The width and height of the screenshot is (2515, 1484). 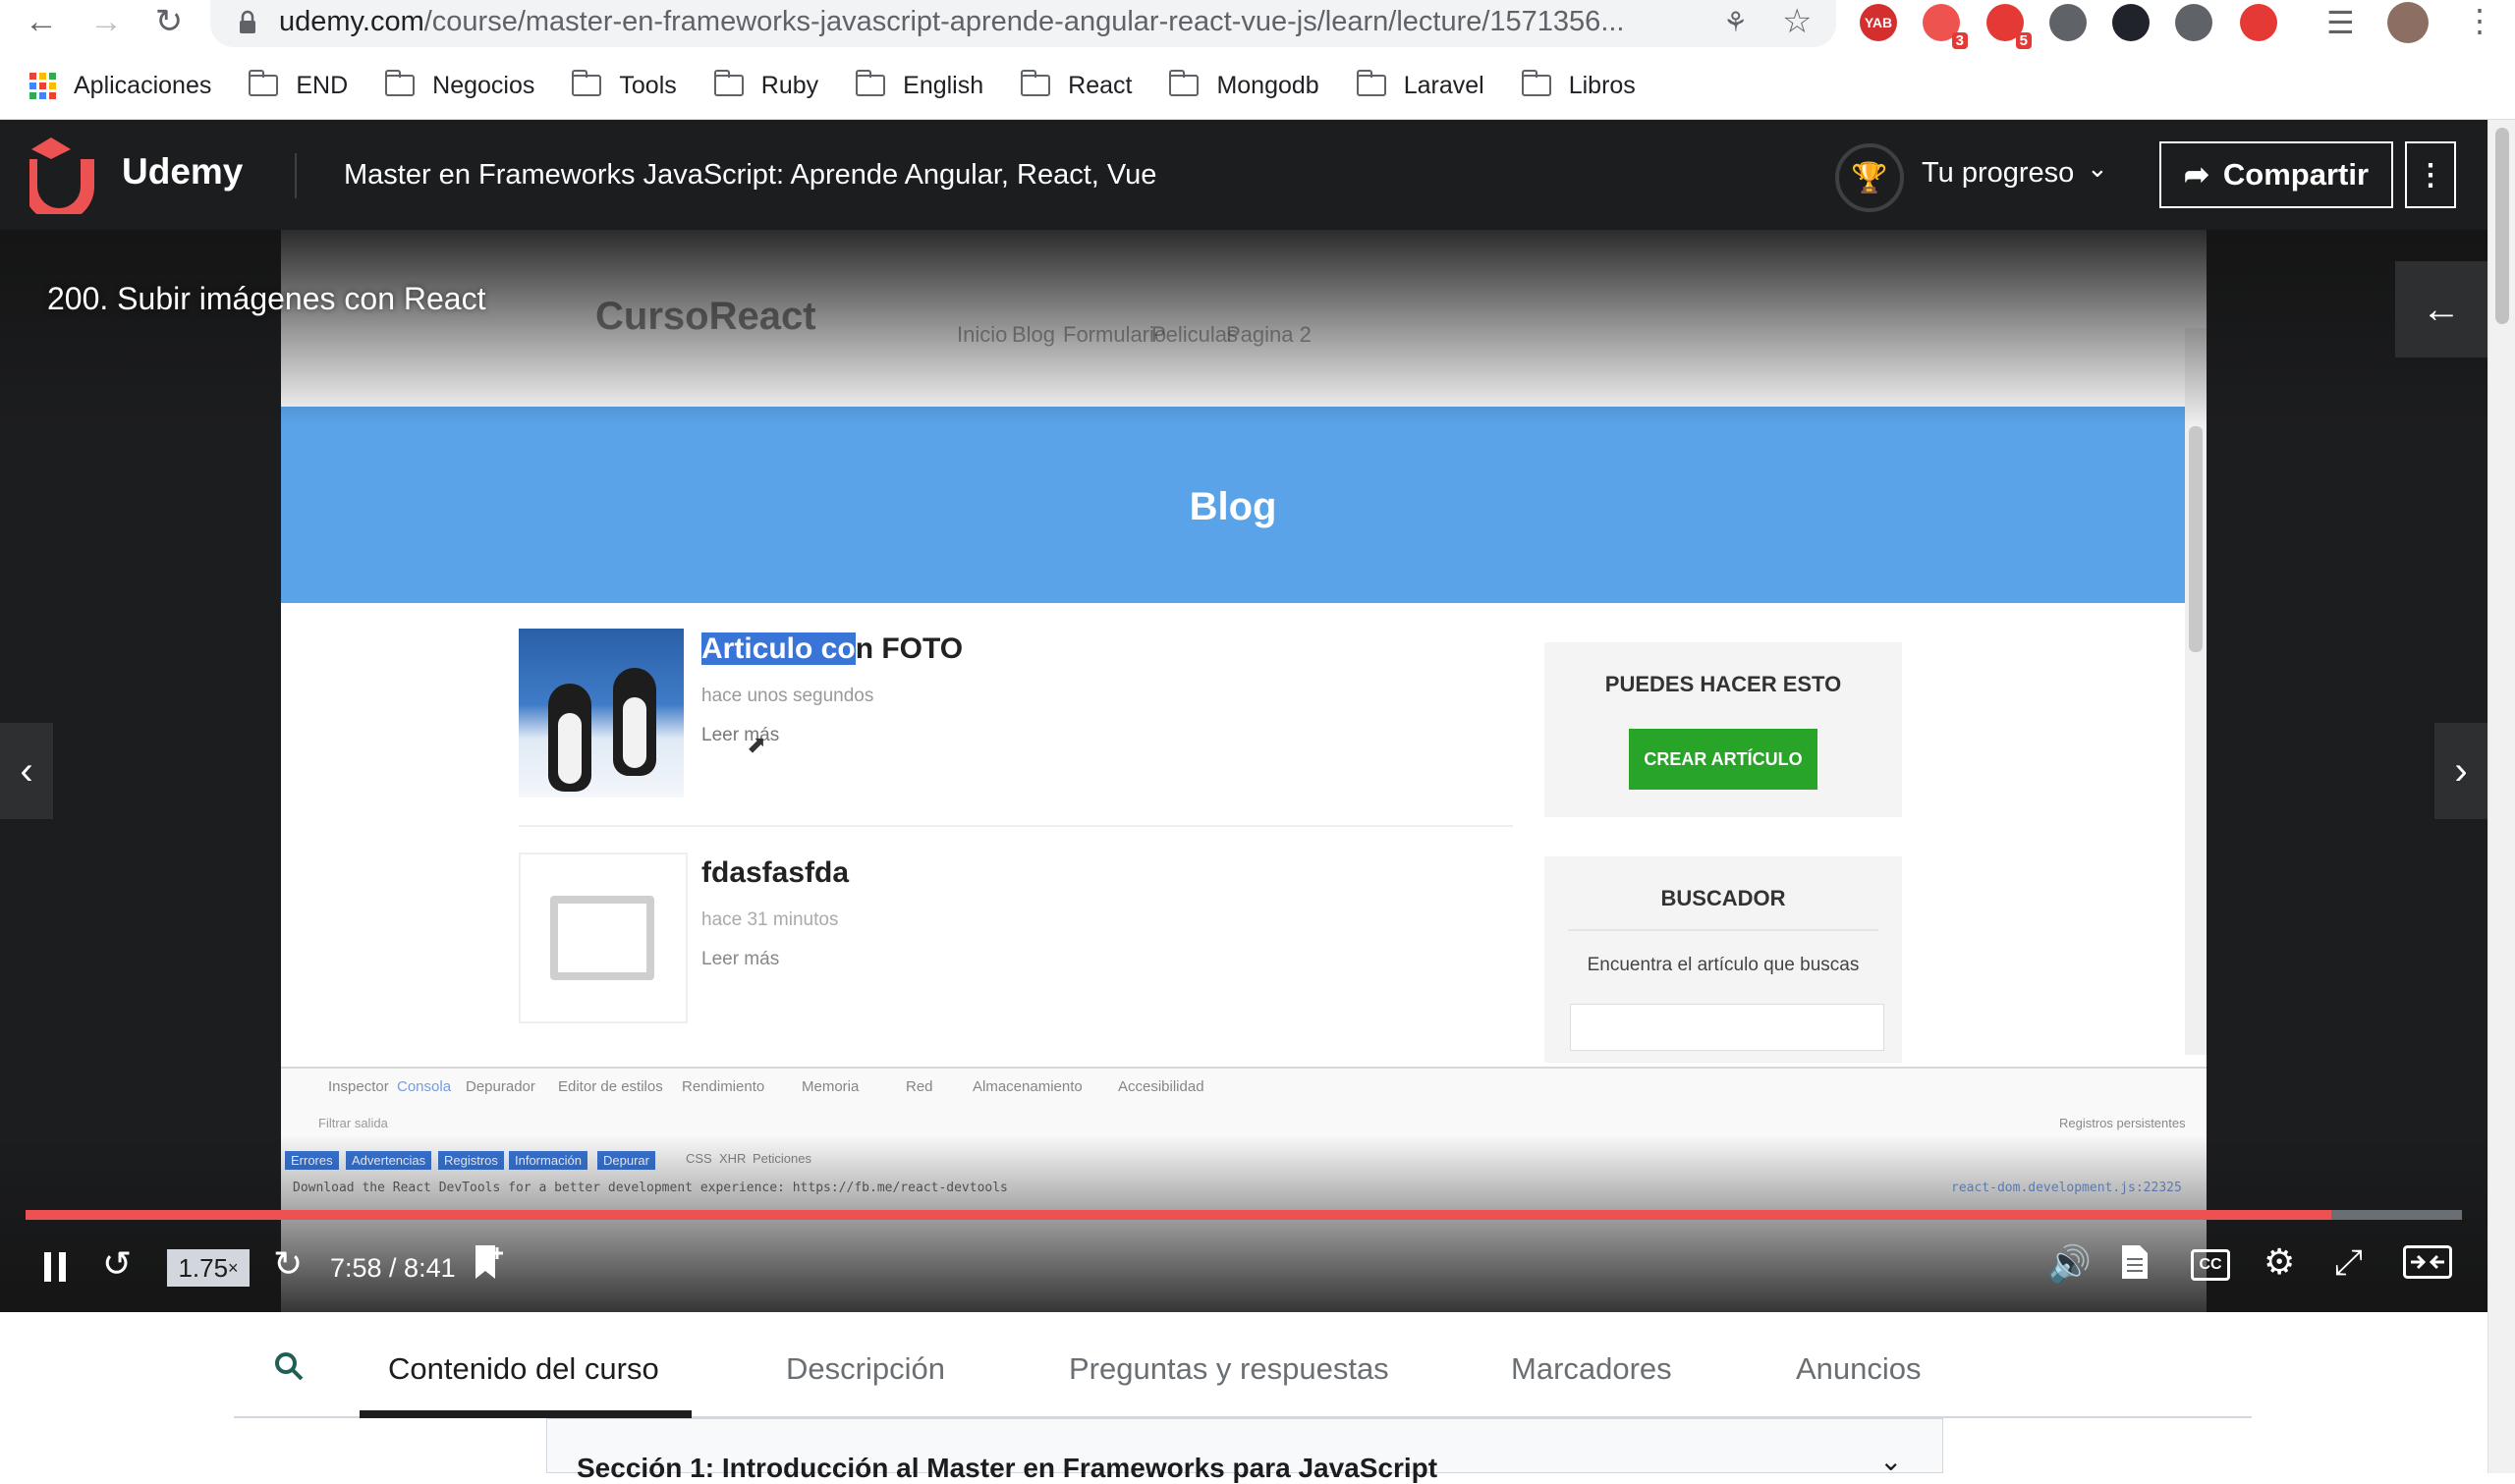 What do you see at coordinates (2193, 22) in the screenshot?
I see `vue-devtools-icon` at bounding box center [2193, 22].